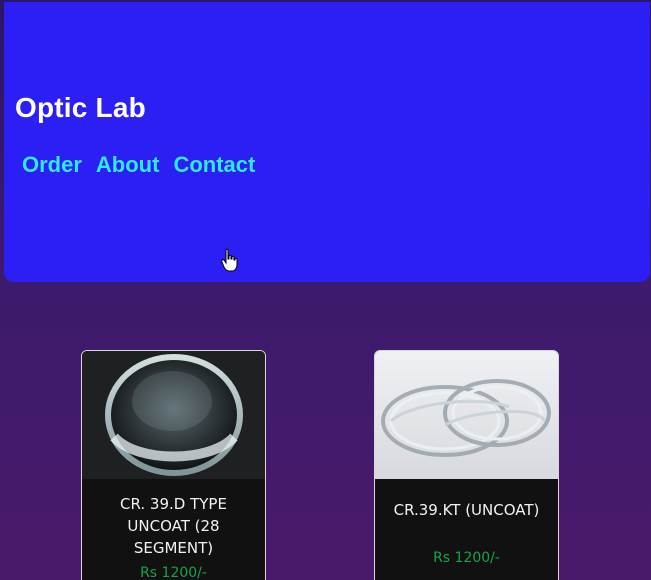 The height and width of the screenshot is (580, 651). I want to click on brand-title: Optic Lab, so click(80, 107).